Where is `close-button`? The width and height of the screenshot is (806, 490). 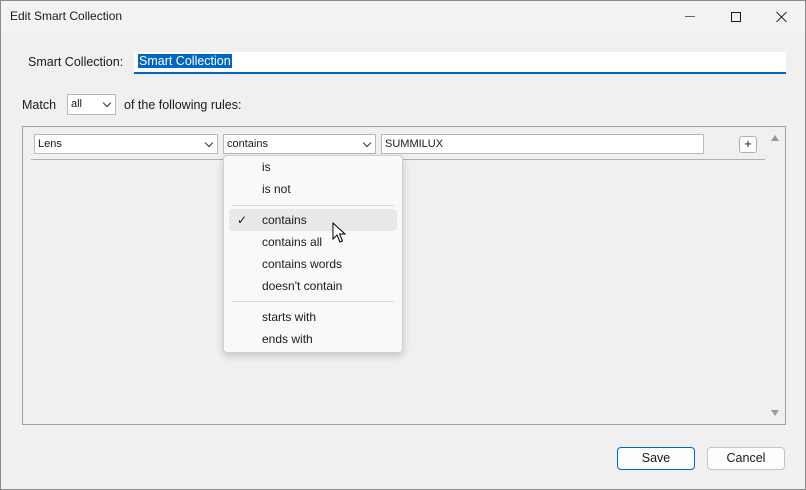 close-button is located at coordinates (782, 16).